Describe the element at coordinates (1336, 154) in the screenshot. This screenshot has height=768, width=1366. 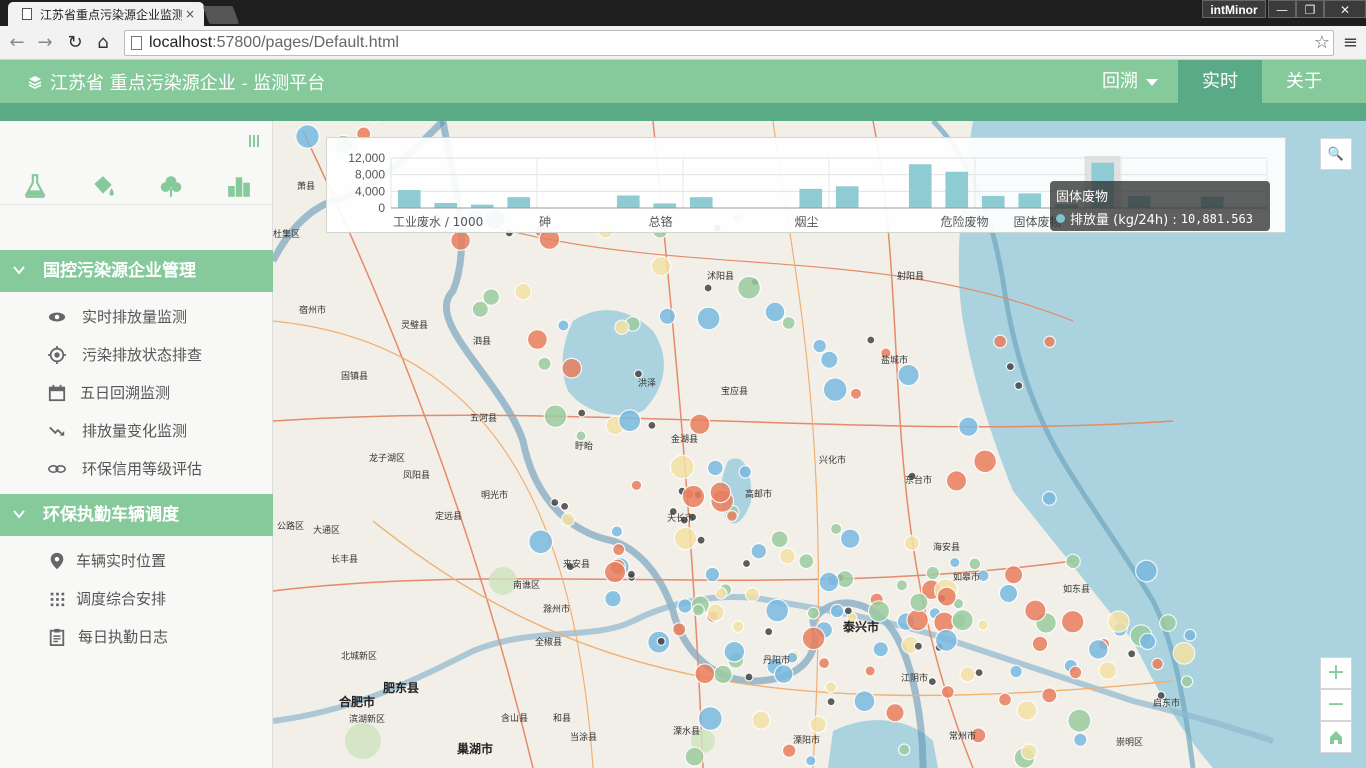
I see `map-search-button: 🔍` at that location.